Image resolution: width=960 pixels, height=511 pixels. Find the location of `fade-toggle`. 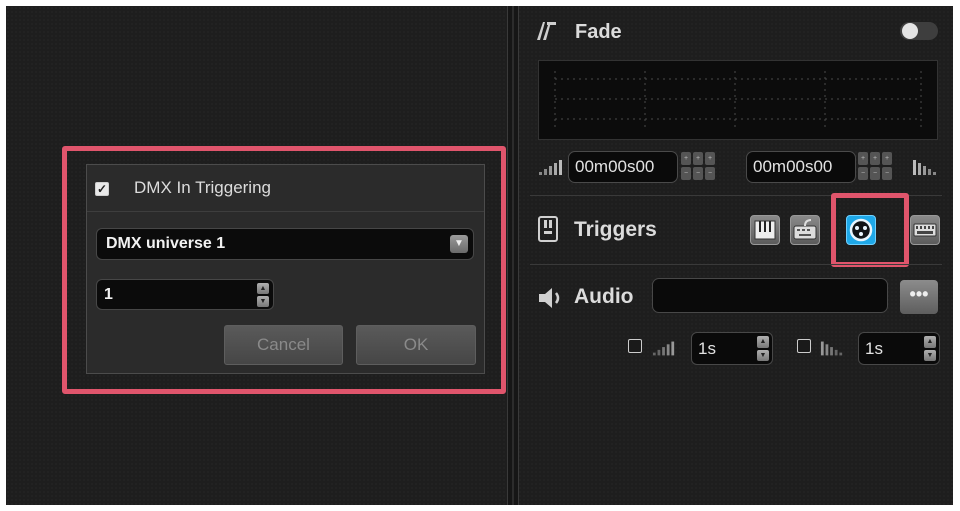

fade-toggle is located at coordinates (919, 31).